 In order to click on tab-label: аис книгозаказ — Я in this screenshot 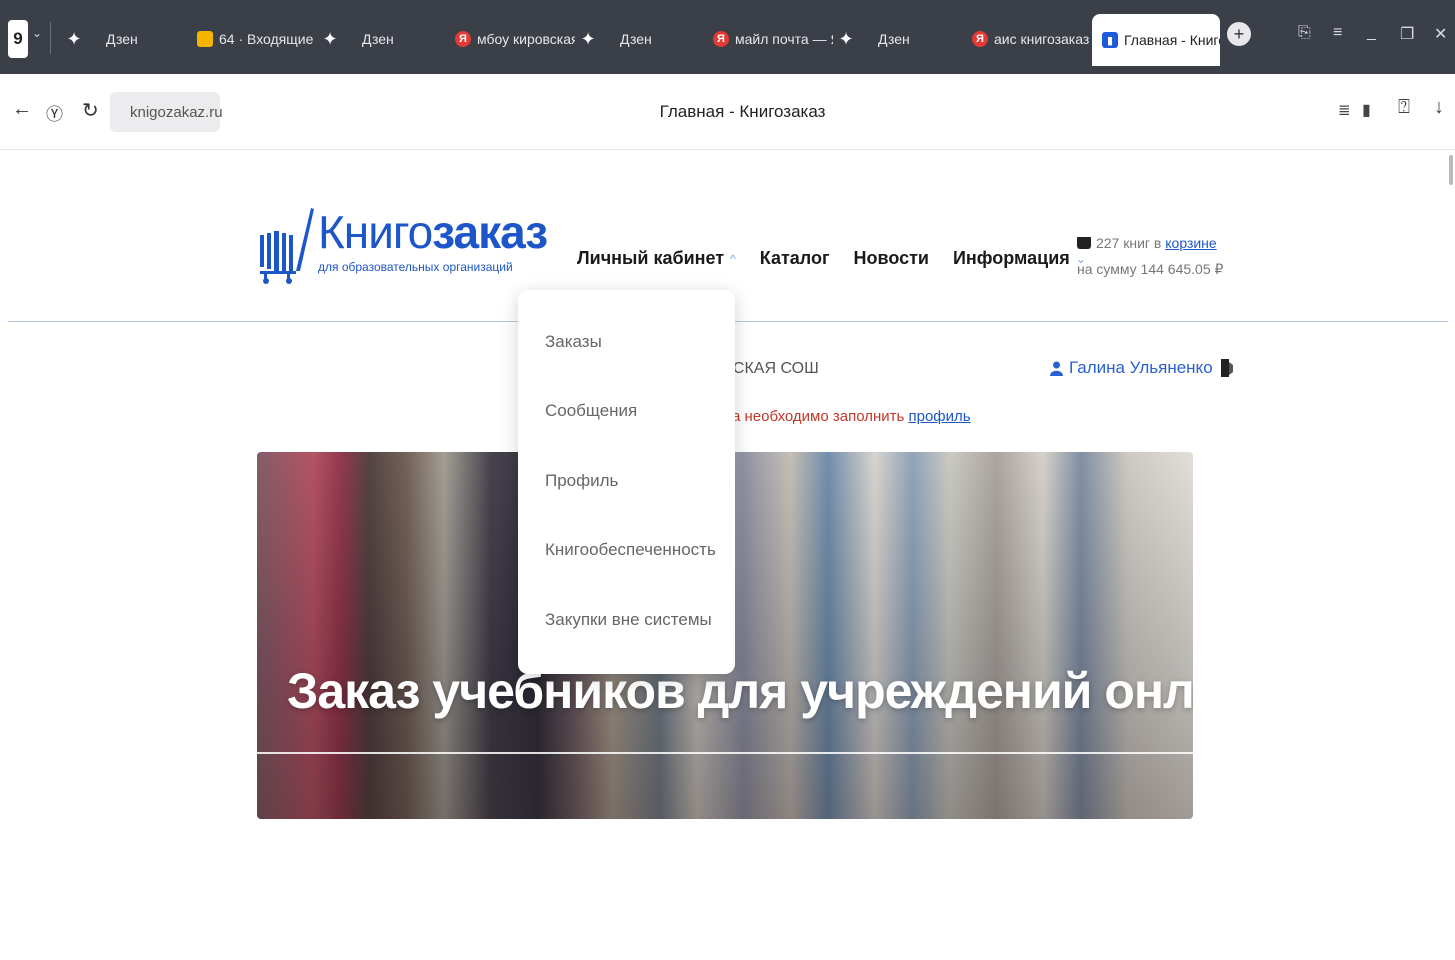, I will do `click(1042, 39)`.